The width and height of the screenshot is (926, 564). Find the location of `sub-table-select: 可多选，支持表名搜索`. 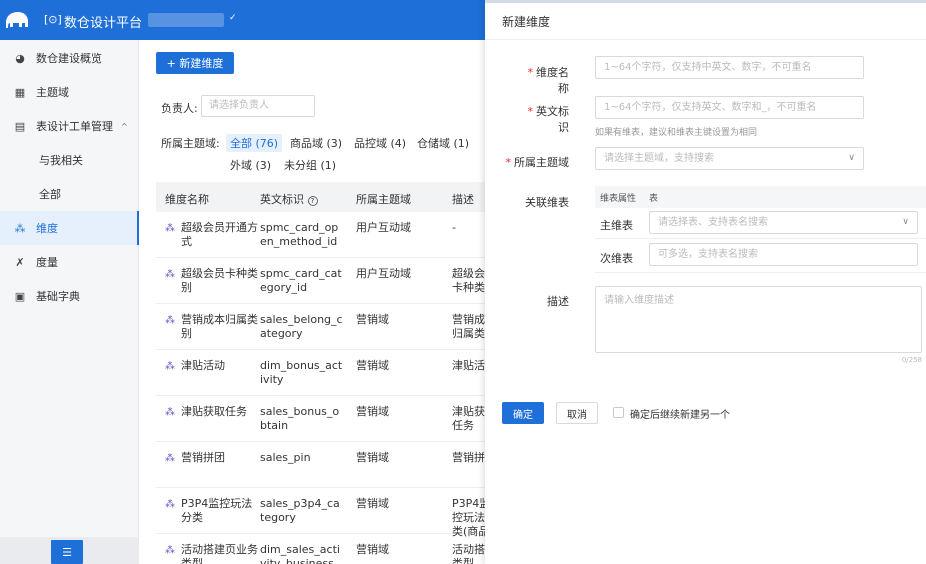

sub-table-select: 可多选，支持表名搜索 is located at coordinates (783, 254).